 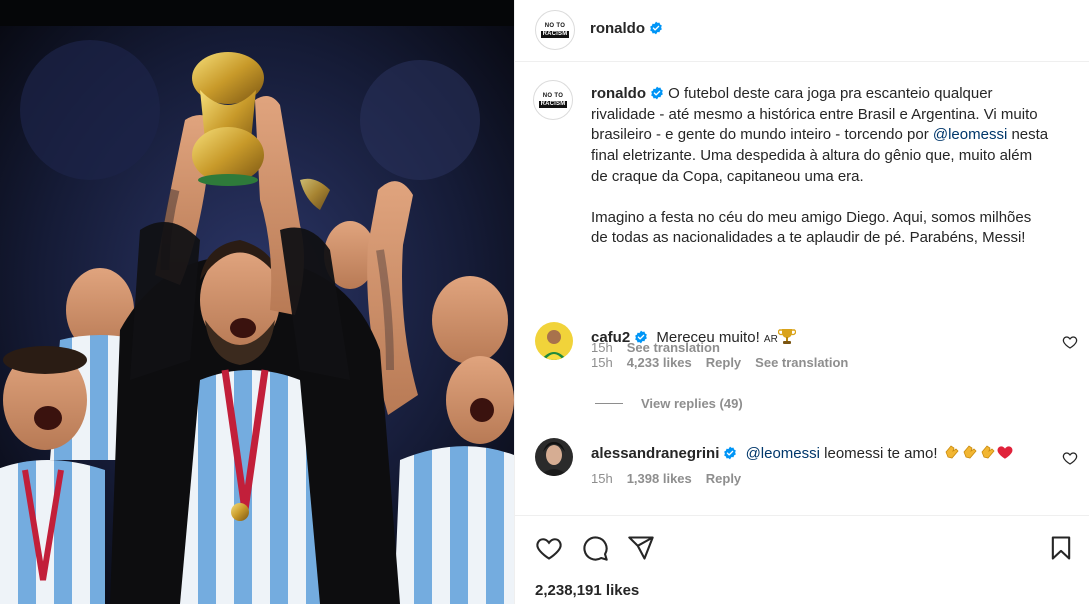 I want to click on comment-text: leomessi te amo!, so click(x=880, y=453).